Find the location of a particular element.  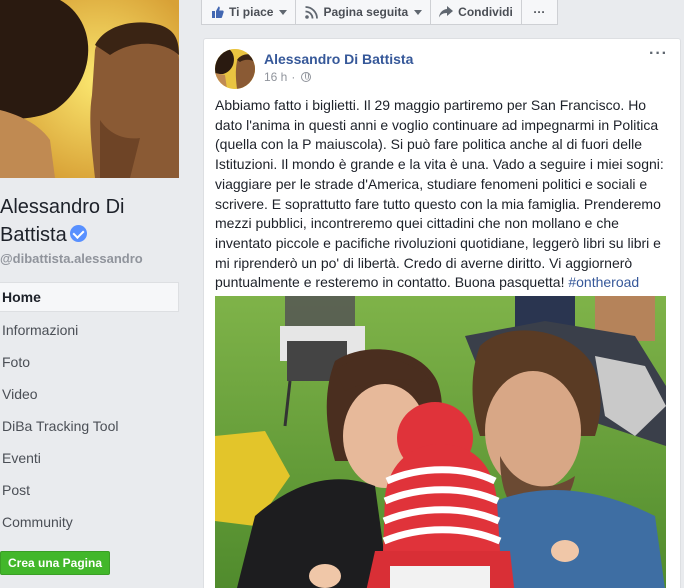

like-page-label: Ti piace is located at coordinates (251, 12).